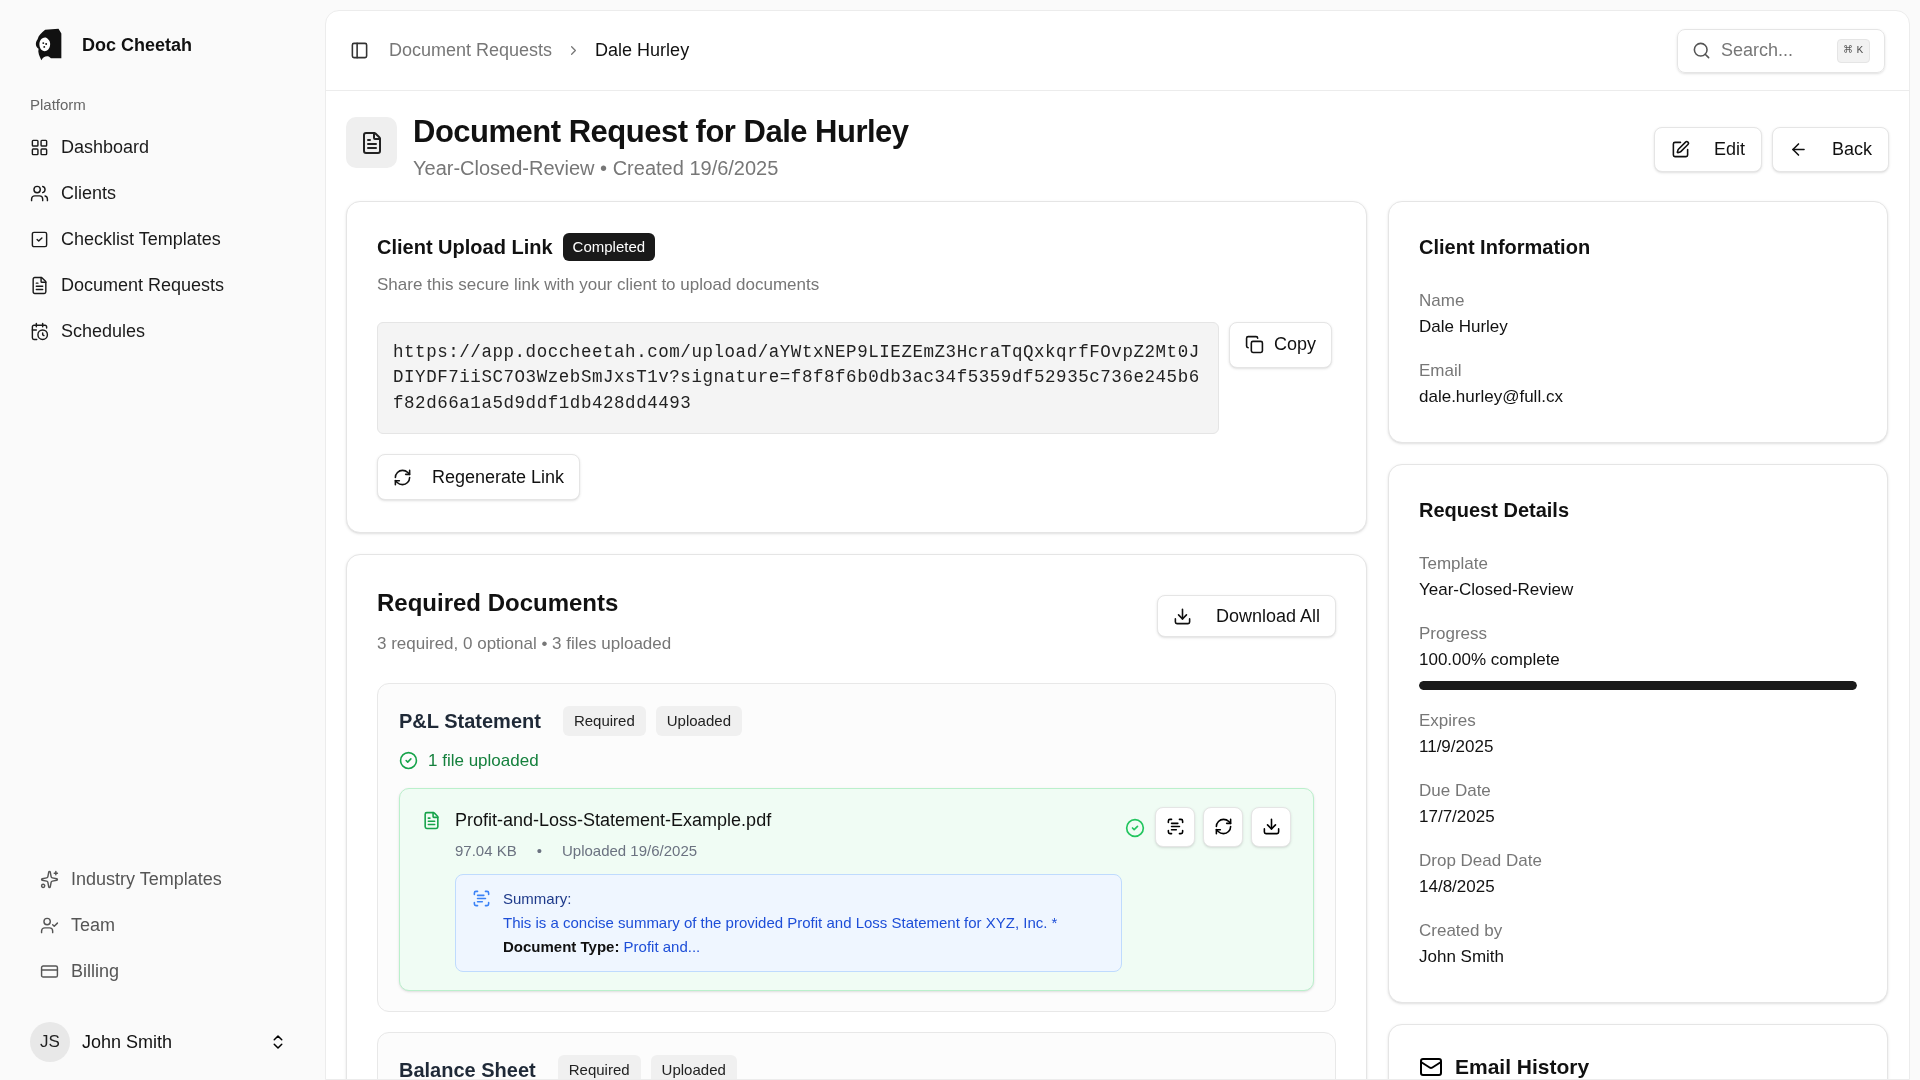  Describe the element at coordinates (1461, 931) in the screenshot. I see `field-label: Created by` at that location.